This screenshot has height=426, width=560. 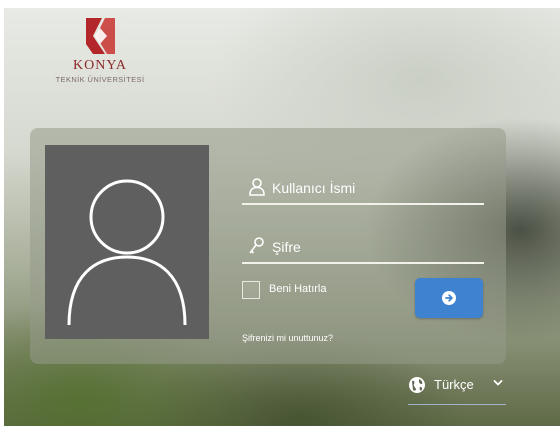 I want to click on user-icon, so click(x=257, y=187).